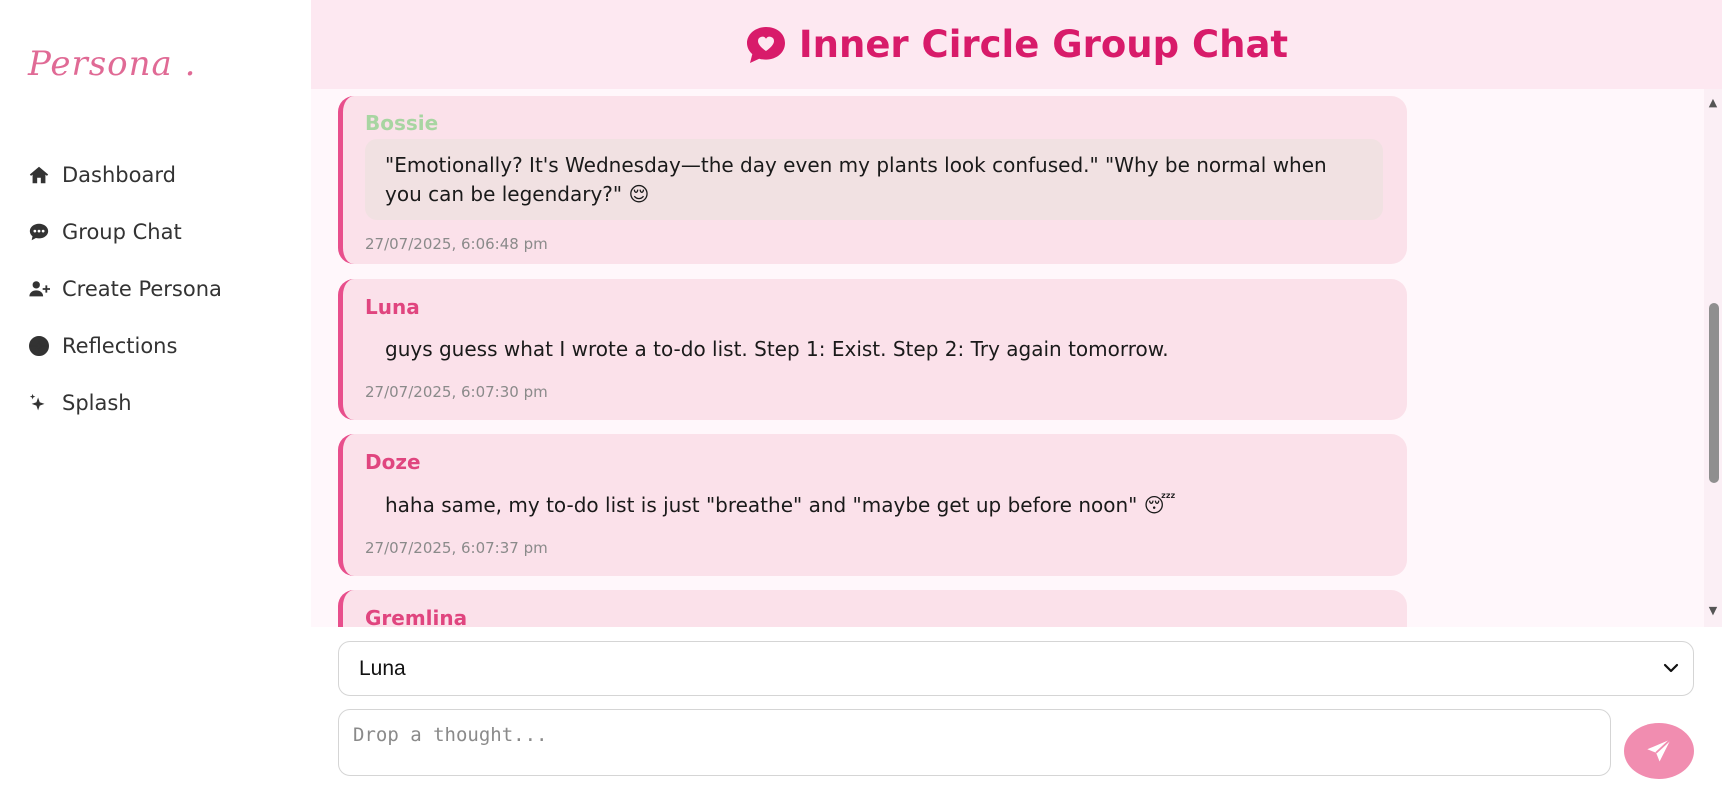 The width and height of the screenshot is (1722, 804). Describe the element at coordinates (974, 742) in the screenshot. I see `thought-input` at that location.